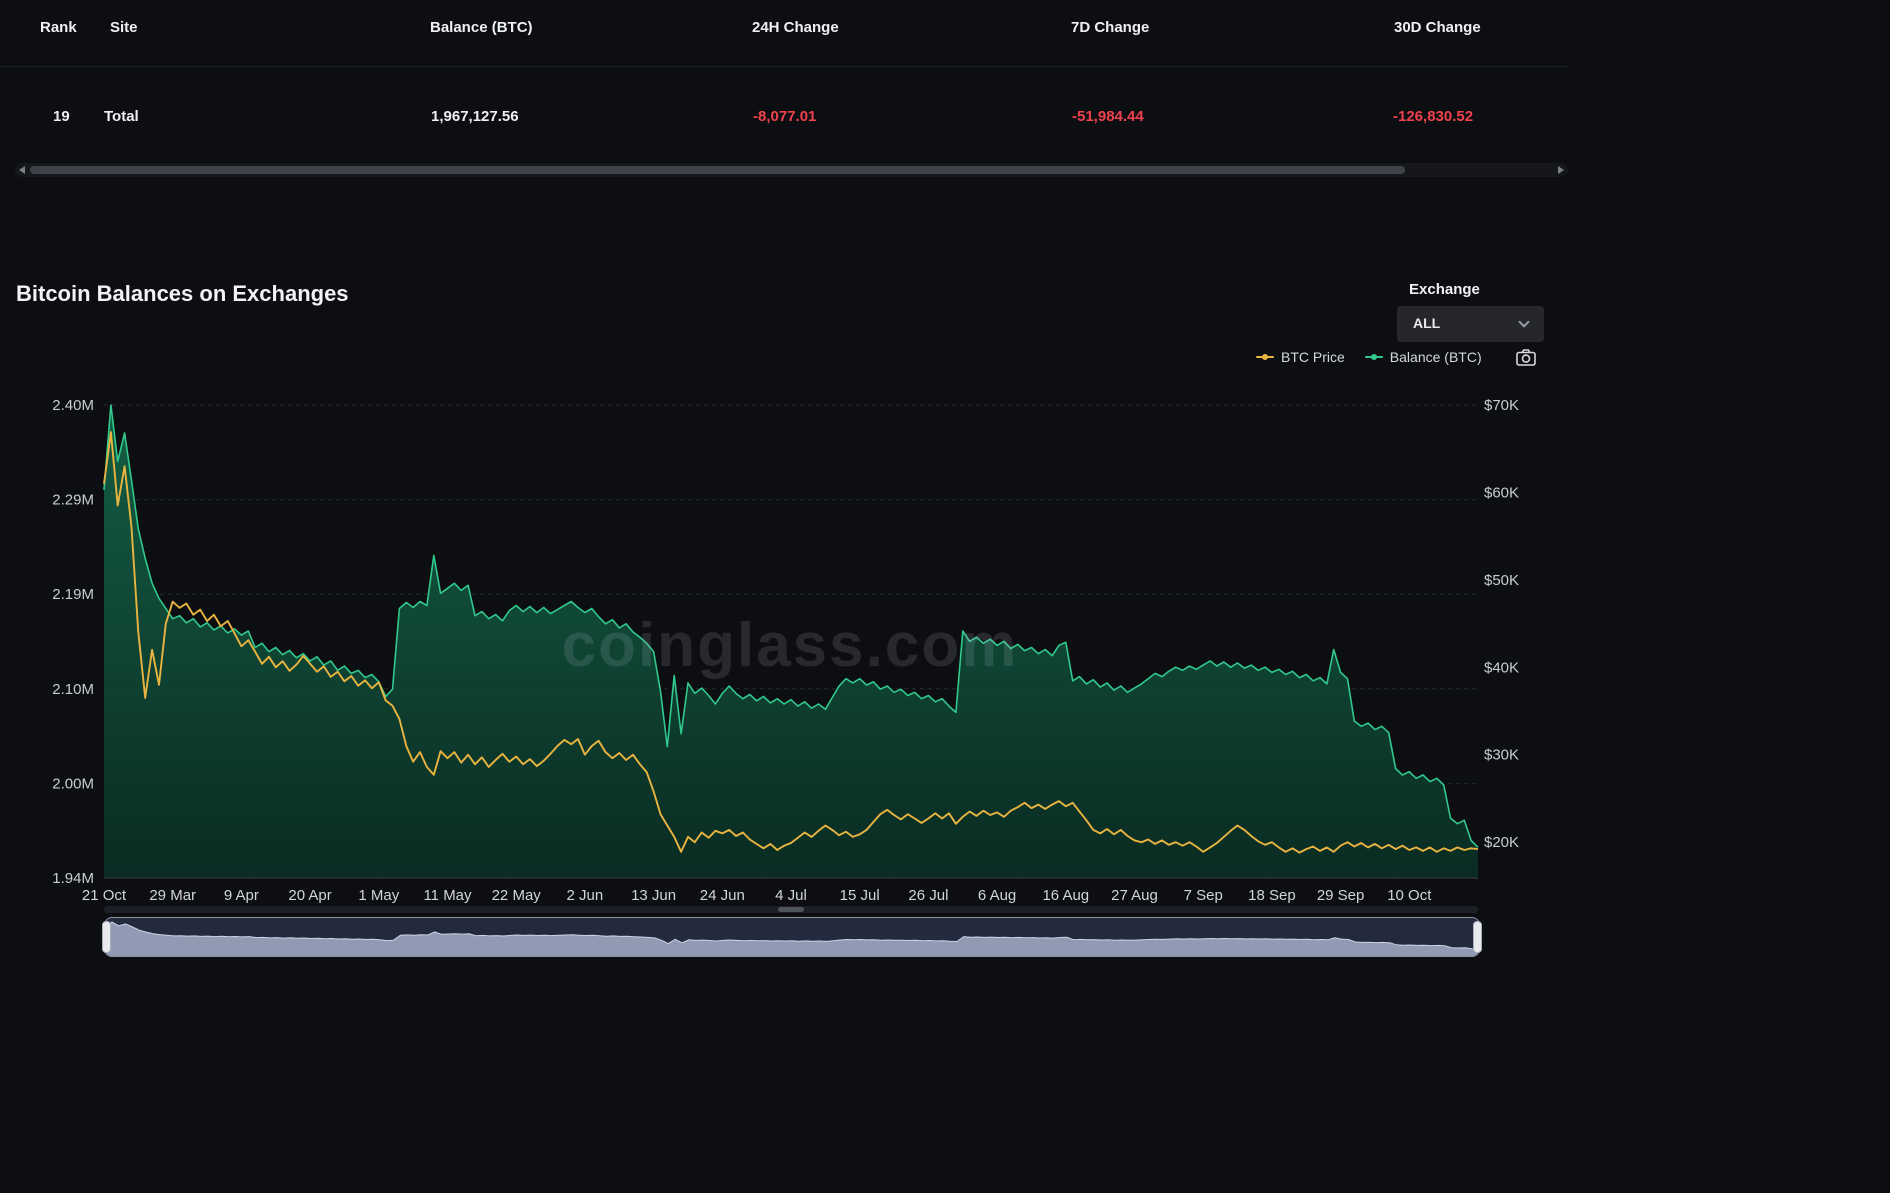 This screenshot has width=1890, height=1193. I want to click on x-axis-tick-label: 6 Aug, so click(997, 895).